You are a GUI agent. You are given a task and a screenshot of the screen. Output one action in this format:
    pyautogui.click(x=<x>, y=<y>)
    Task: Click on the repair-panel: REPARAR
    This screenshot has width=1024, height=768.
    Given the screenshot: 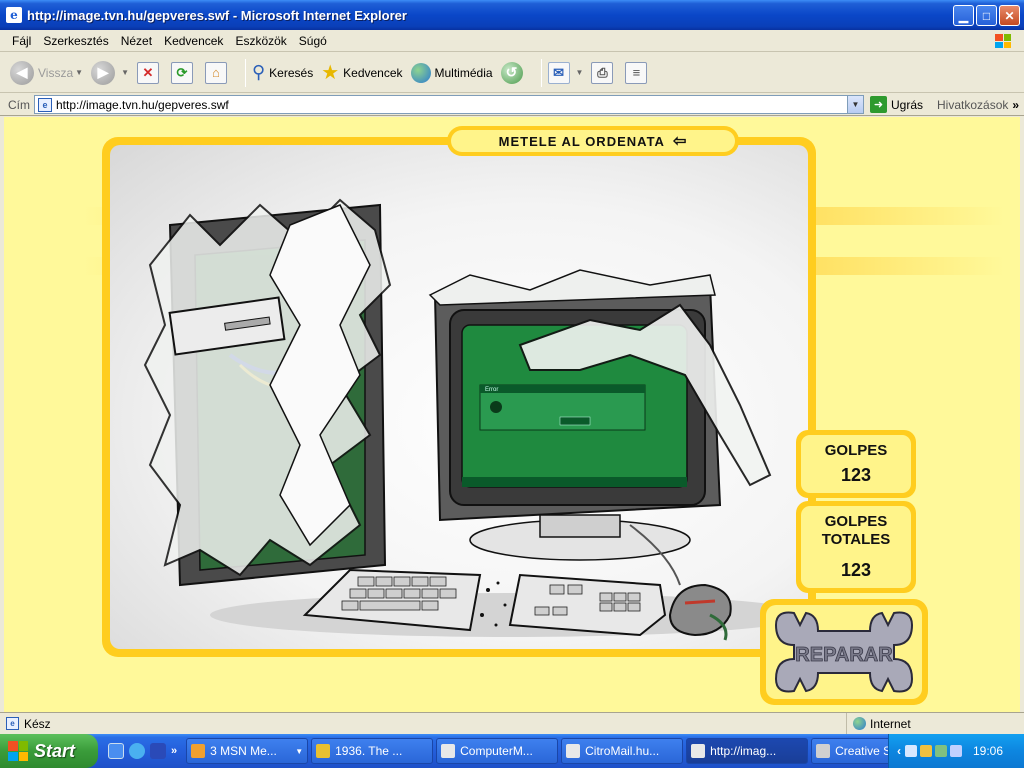 What is the action you would take?
    pyautogui.click(x=844, y=652)
    